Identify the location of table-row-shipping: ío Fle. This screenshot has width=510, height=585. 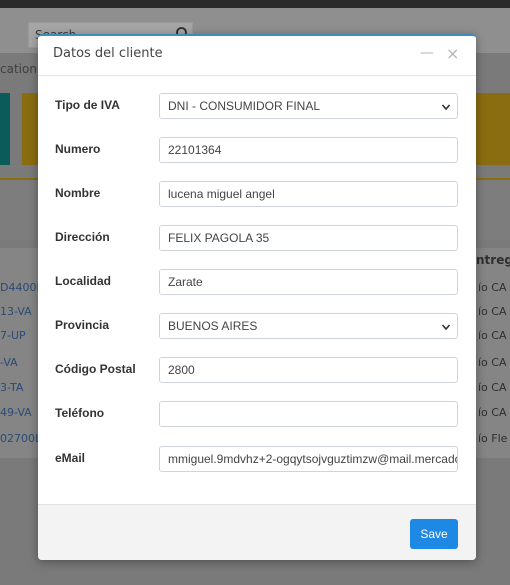
(493, 438).